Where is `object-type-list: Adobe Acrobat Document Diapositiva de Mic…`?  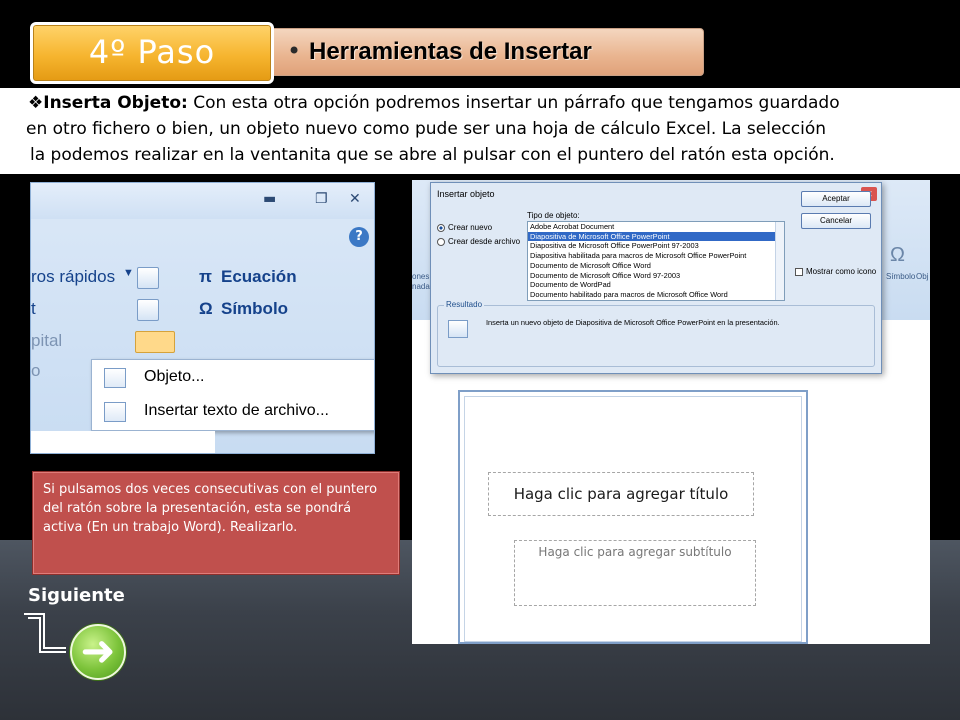
object-type-list: Adobe Acrobat Document Diapositiva de Mic… is located at coordinates (656, 261).